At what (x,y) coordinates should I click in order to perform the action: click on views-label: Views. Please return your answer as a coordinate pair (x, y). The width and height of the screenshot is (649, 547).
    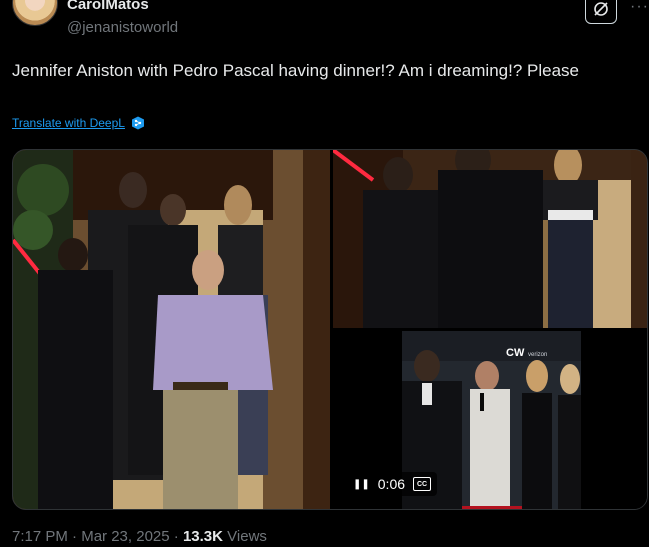
    Looking at the image, I should click on (247, 536).